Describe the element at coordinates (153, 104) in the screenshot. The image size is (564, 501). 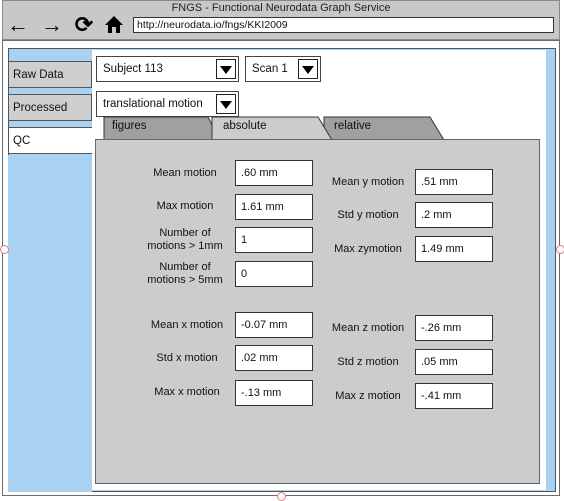
I see `motion-type-value: translational motion` at that location.